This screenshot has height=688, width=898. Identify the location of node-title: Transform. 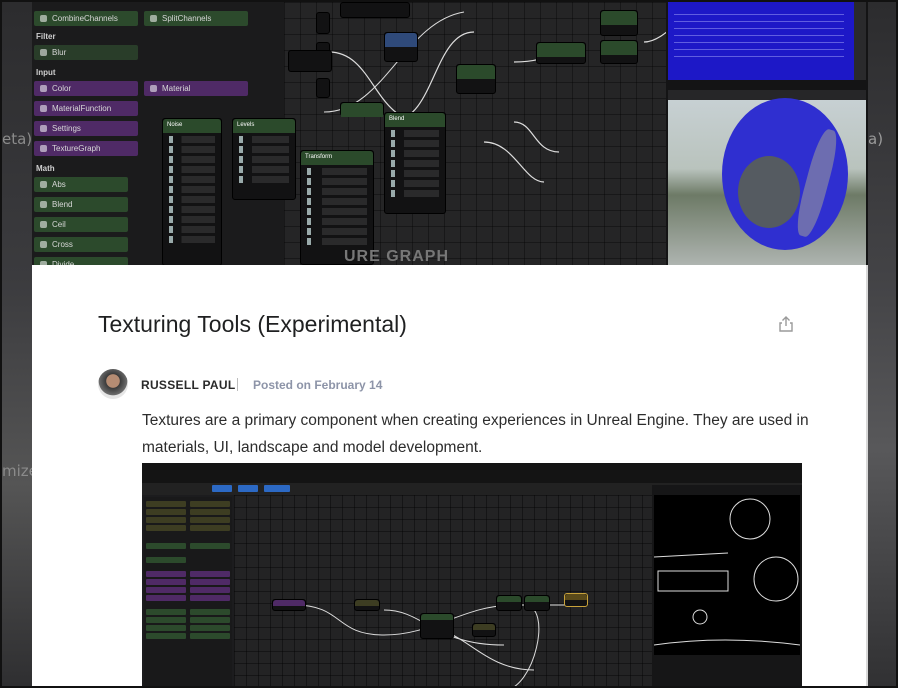
(337, 158).